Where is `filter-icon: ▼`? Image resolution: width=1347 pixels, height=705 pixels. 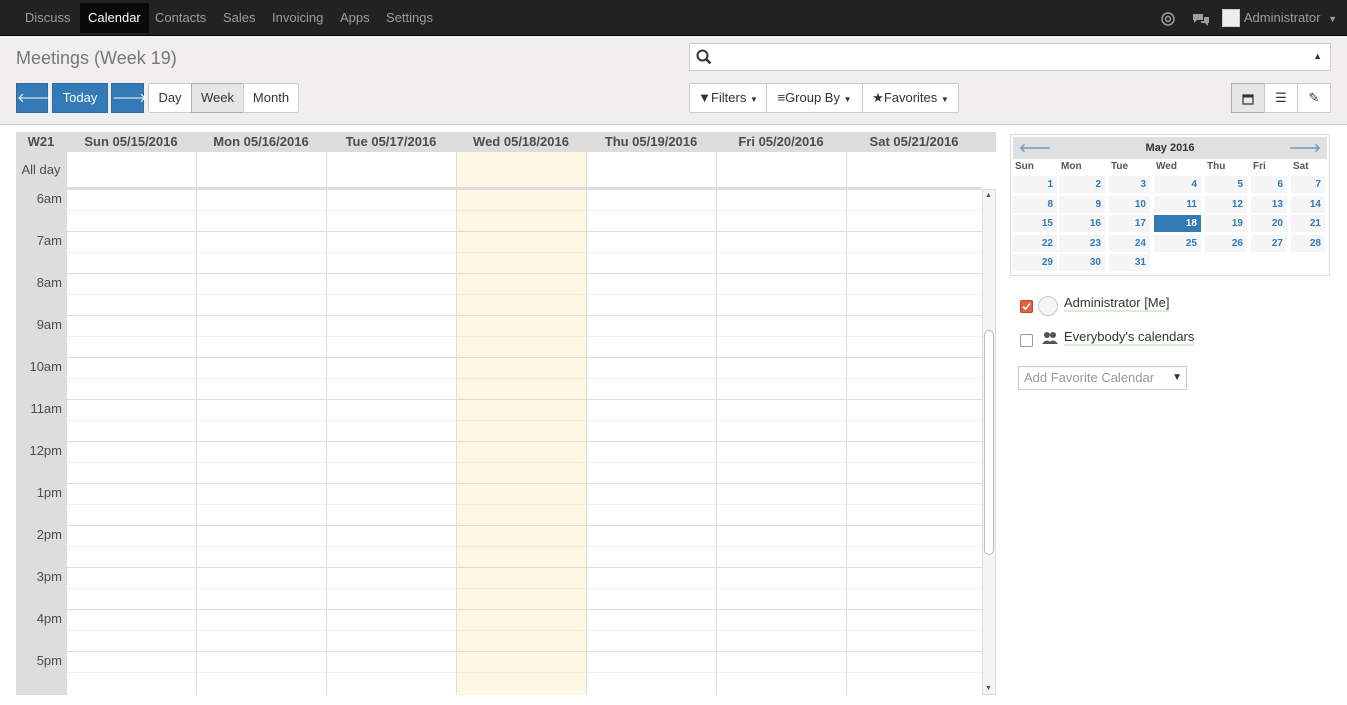 filter-icon: ▼ is located at coordinates (704, 97).